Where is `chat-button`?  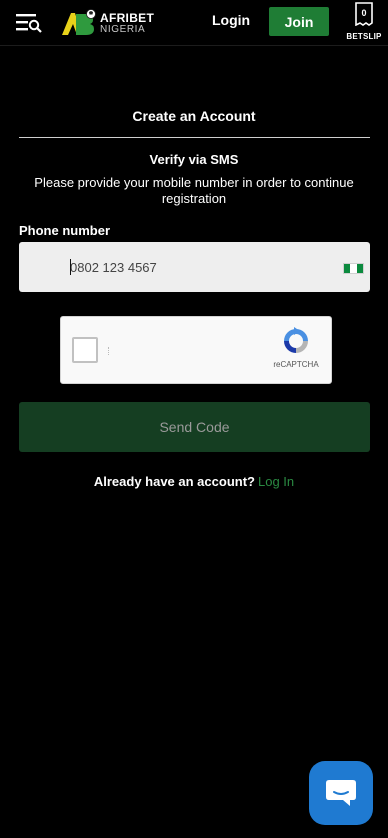
chat-button is located at coordinates (341, 793).